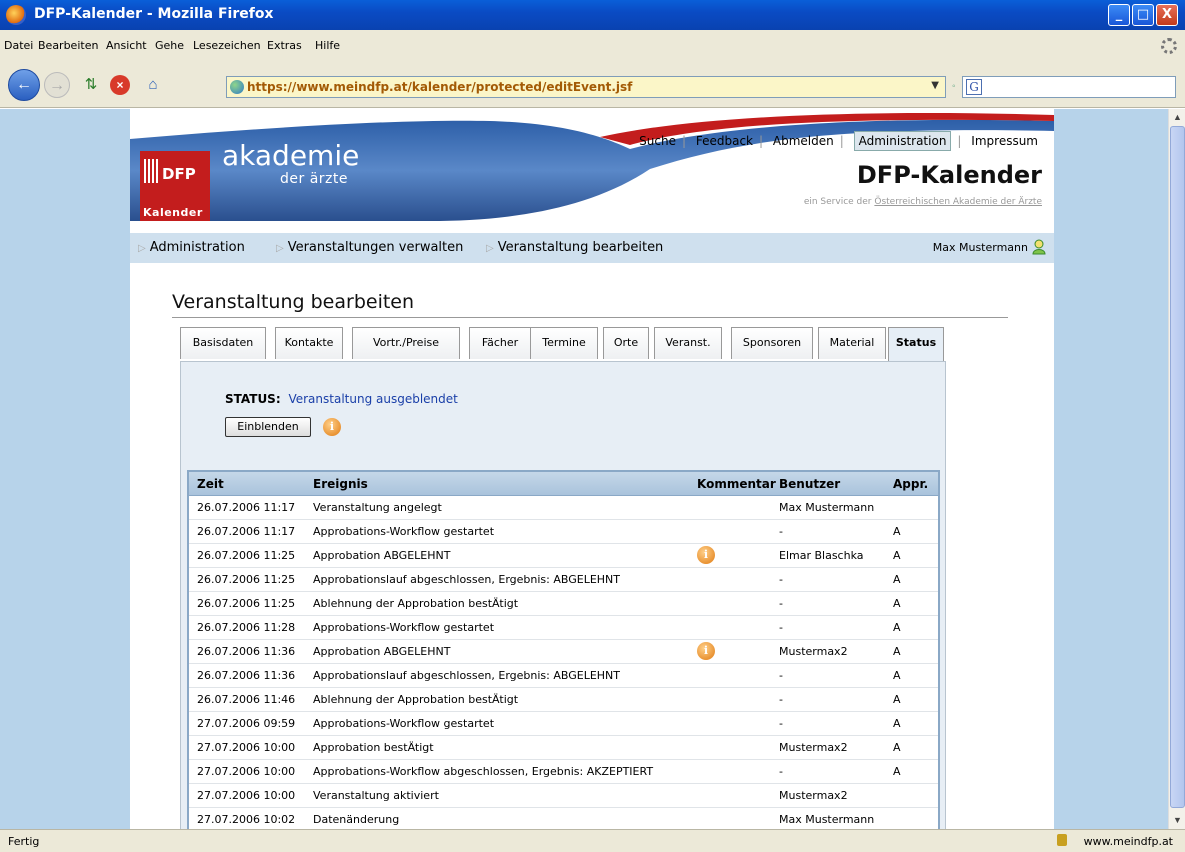 This screenshot has width=1185, height=852. What do you see at coordinates (1069, 87) in the screenshot?
I see `search-input: G` at bounding box center [1069, 87].